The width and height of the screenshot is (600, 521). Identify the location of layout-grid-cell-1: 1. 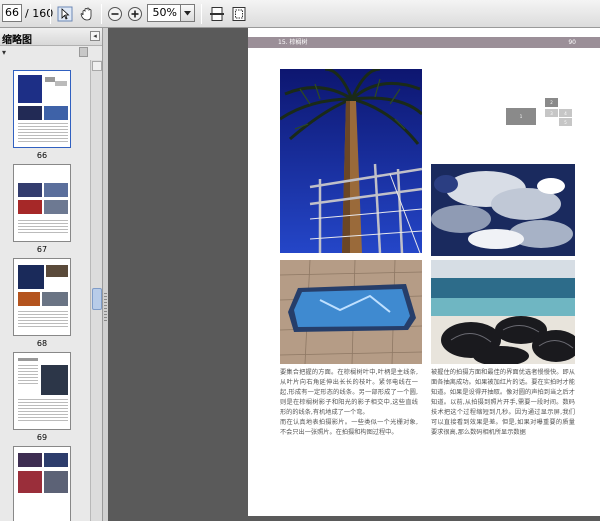
(521, 116).